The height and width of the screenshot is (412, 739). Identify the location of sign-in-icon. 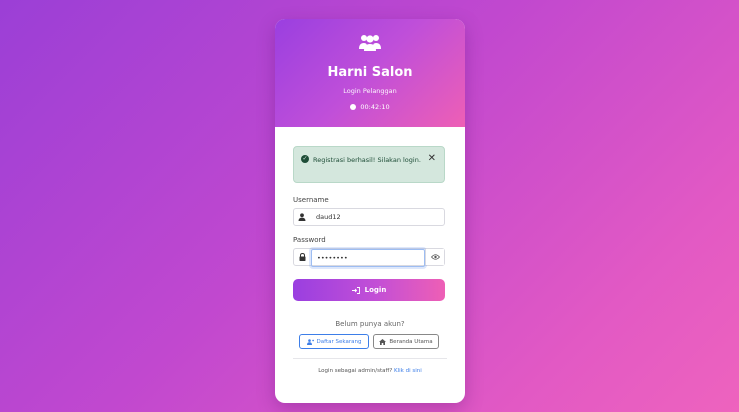
(355, 290).